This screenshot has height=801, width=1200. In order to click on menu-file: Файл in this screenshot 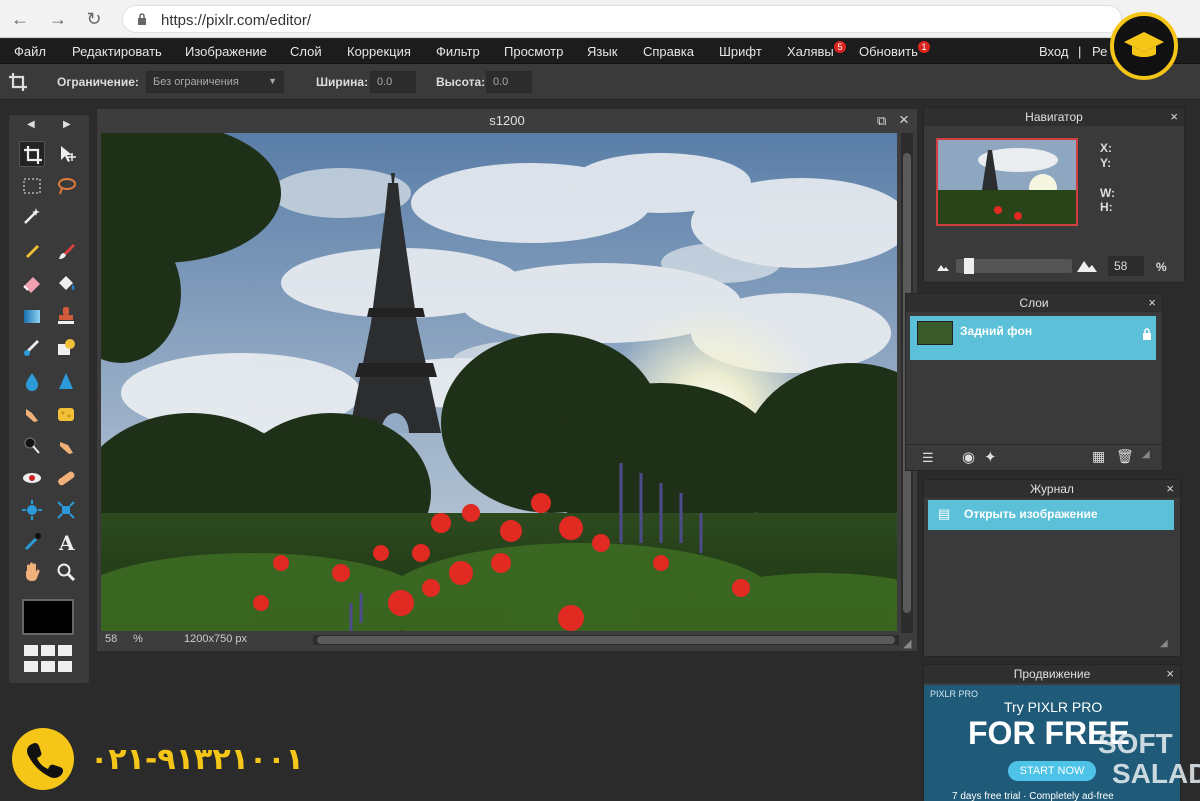, I will do `click(30, 51)`.